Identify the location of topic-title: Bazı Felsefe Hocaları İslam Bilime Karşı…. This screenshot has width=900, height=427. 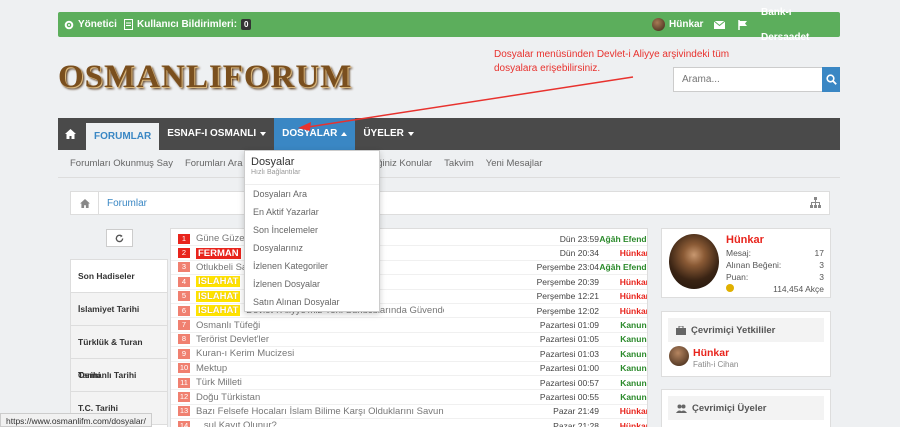
(320, 411).